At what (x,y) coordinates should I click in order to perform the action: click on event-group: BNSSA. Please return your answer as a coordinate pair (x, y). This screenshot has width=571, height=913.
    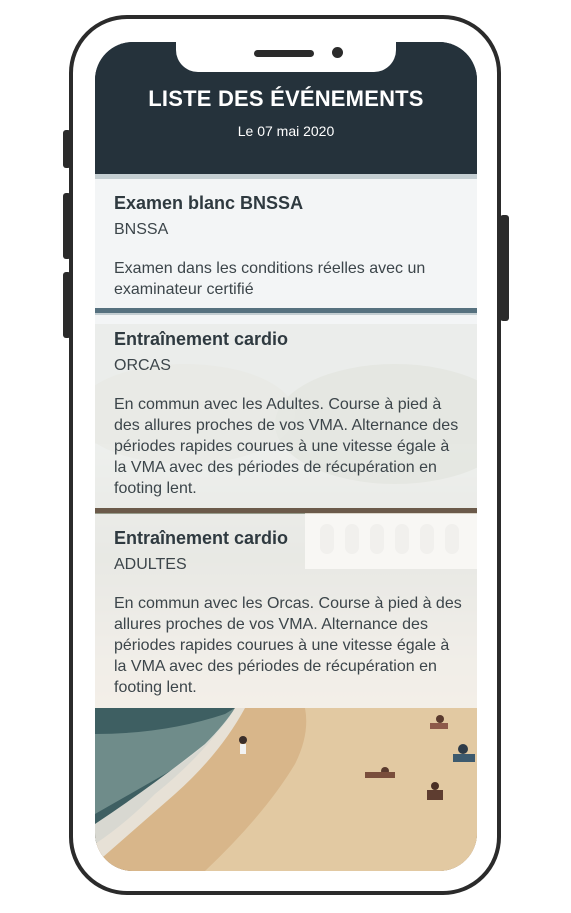
    Looking at the image, I should click on (141, 229).